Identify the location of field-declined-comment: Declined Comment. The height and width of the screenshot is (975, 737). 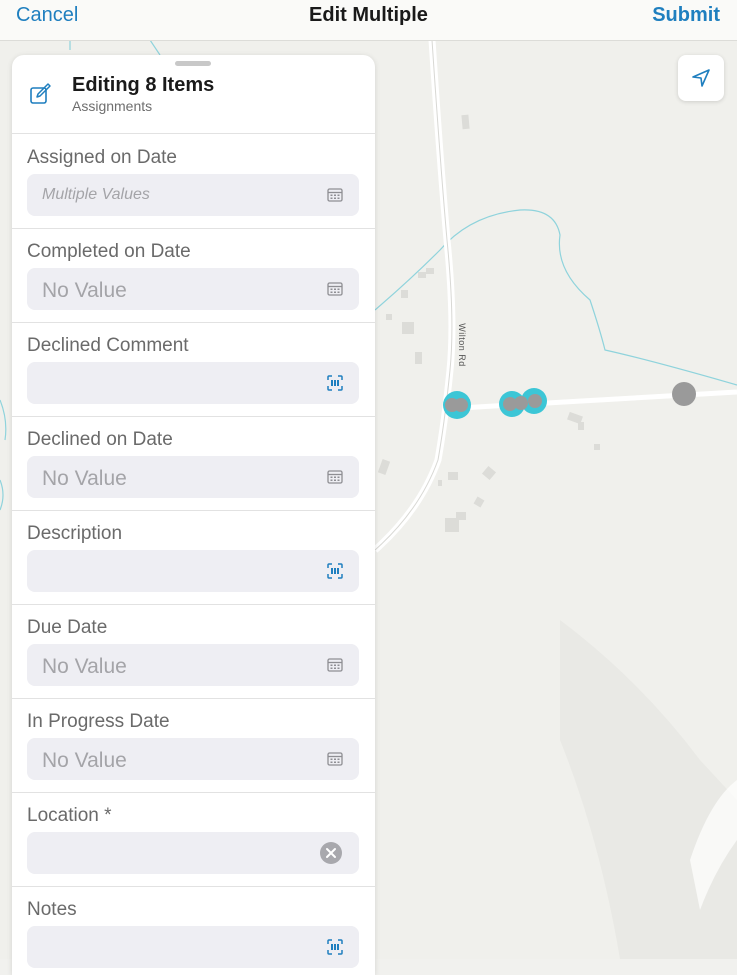
(193, 369).